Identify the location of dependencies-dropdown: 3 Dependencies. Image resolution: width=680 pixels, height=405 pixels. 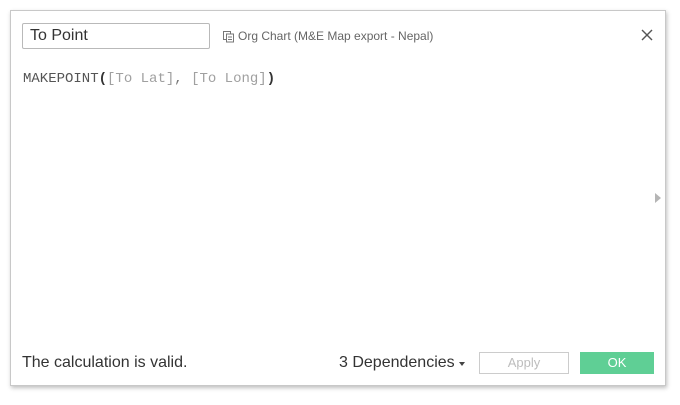
(402, 363).